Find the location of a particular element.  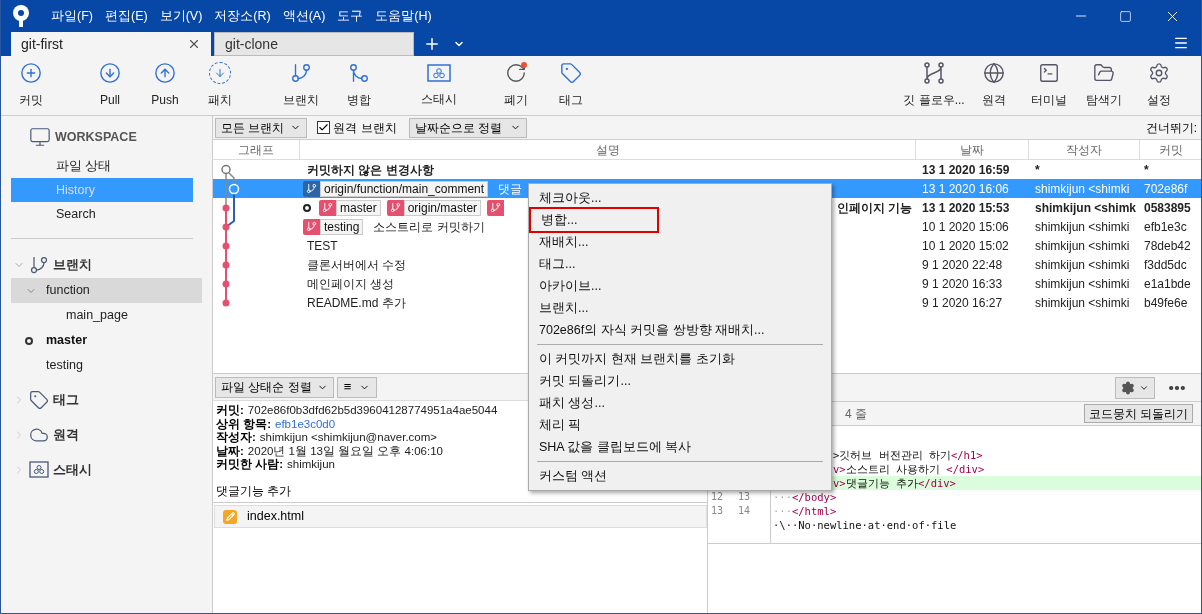

commit-message: 메인페이지 생성 is located at coordinates (351, 284).